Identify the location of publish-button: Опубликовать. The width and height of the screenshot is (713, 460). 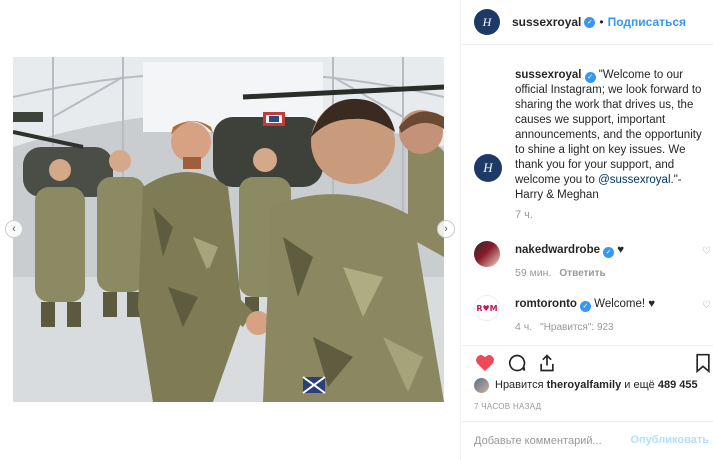
(669, 440).